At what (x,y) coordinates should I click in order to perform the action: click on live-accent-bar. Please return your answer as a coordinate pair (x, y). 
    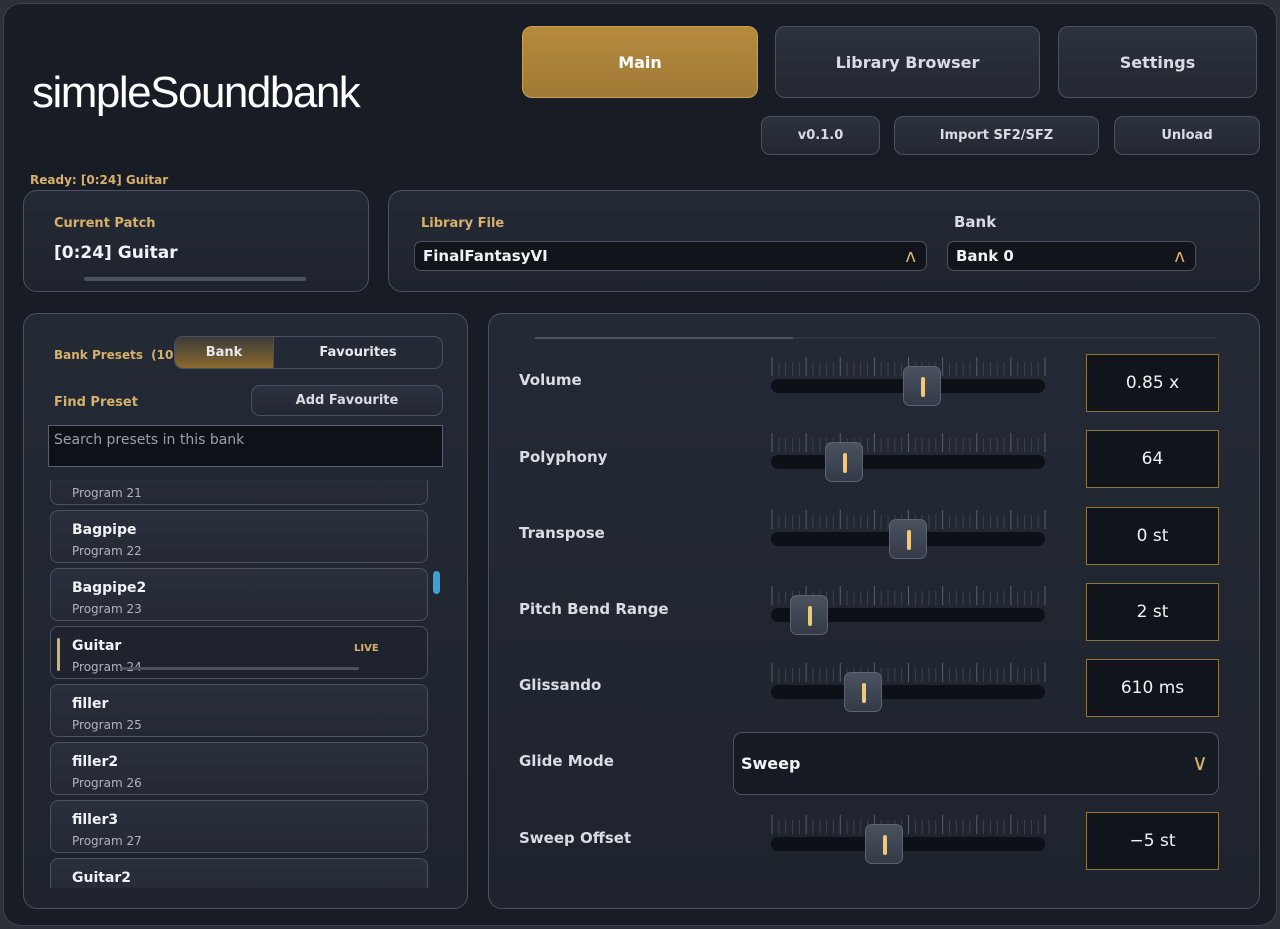
    Looking at the image, I should click on (58, 654).